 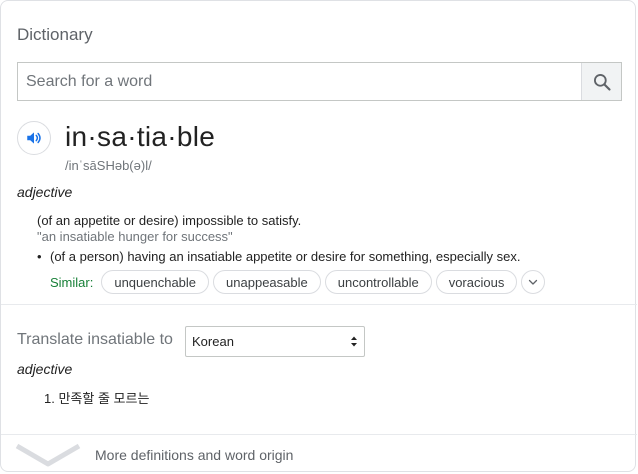 I want to click on similar-chip-voracious: voracious, so click(x=476, y=282).